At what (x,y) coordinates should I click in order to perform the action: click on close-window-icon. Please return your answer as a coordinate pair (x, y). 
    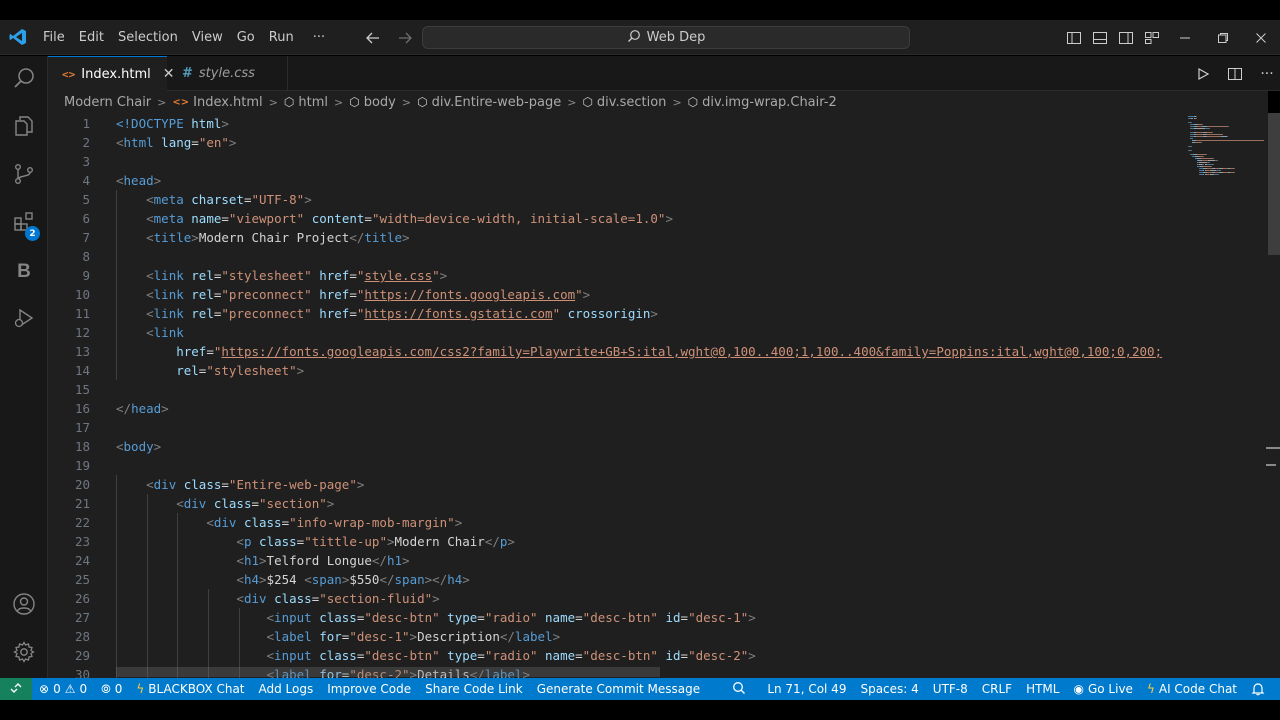
    Looking at the image, I should click on (1261, 37).